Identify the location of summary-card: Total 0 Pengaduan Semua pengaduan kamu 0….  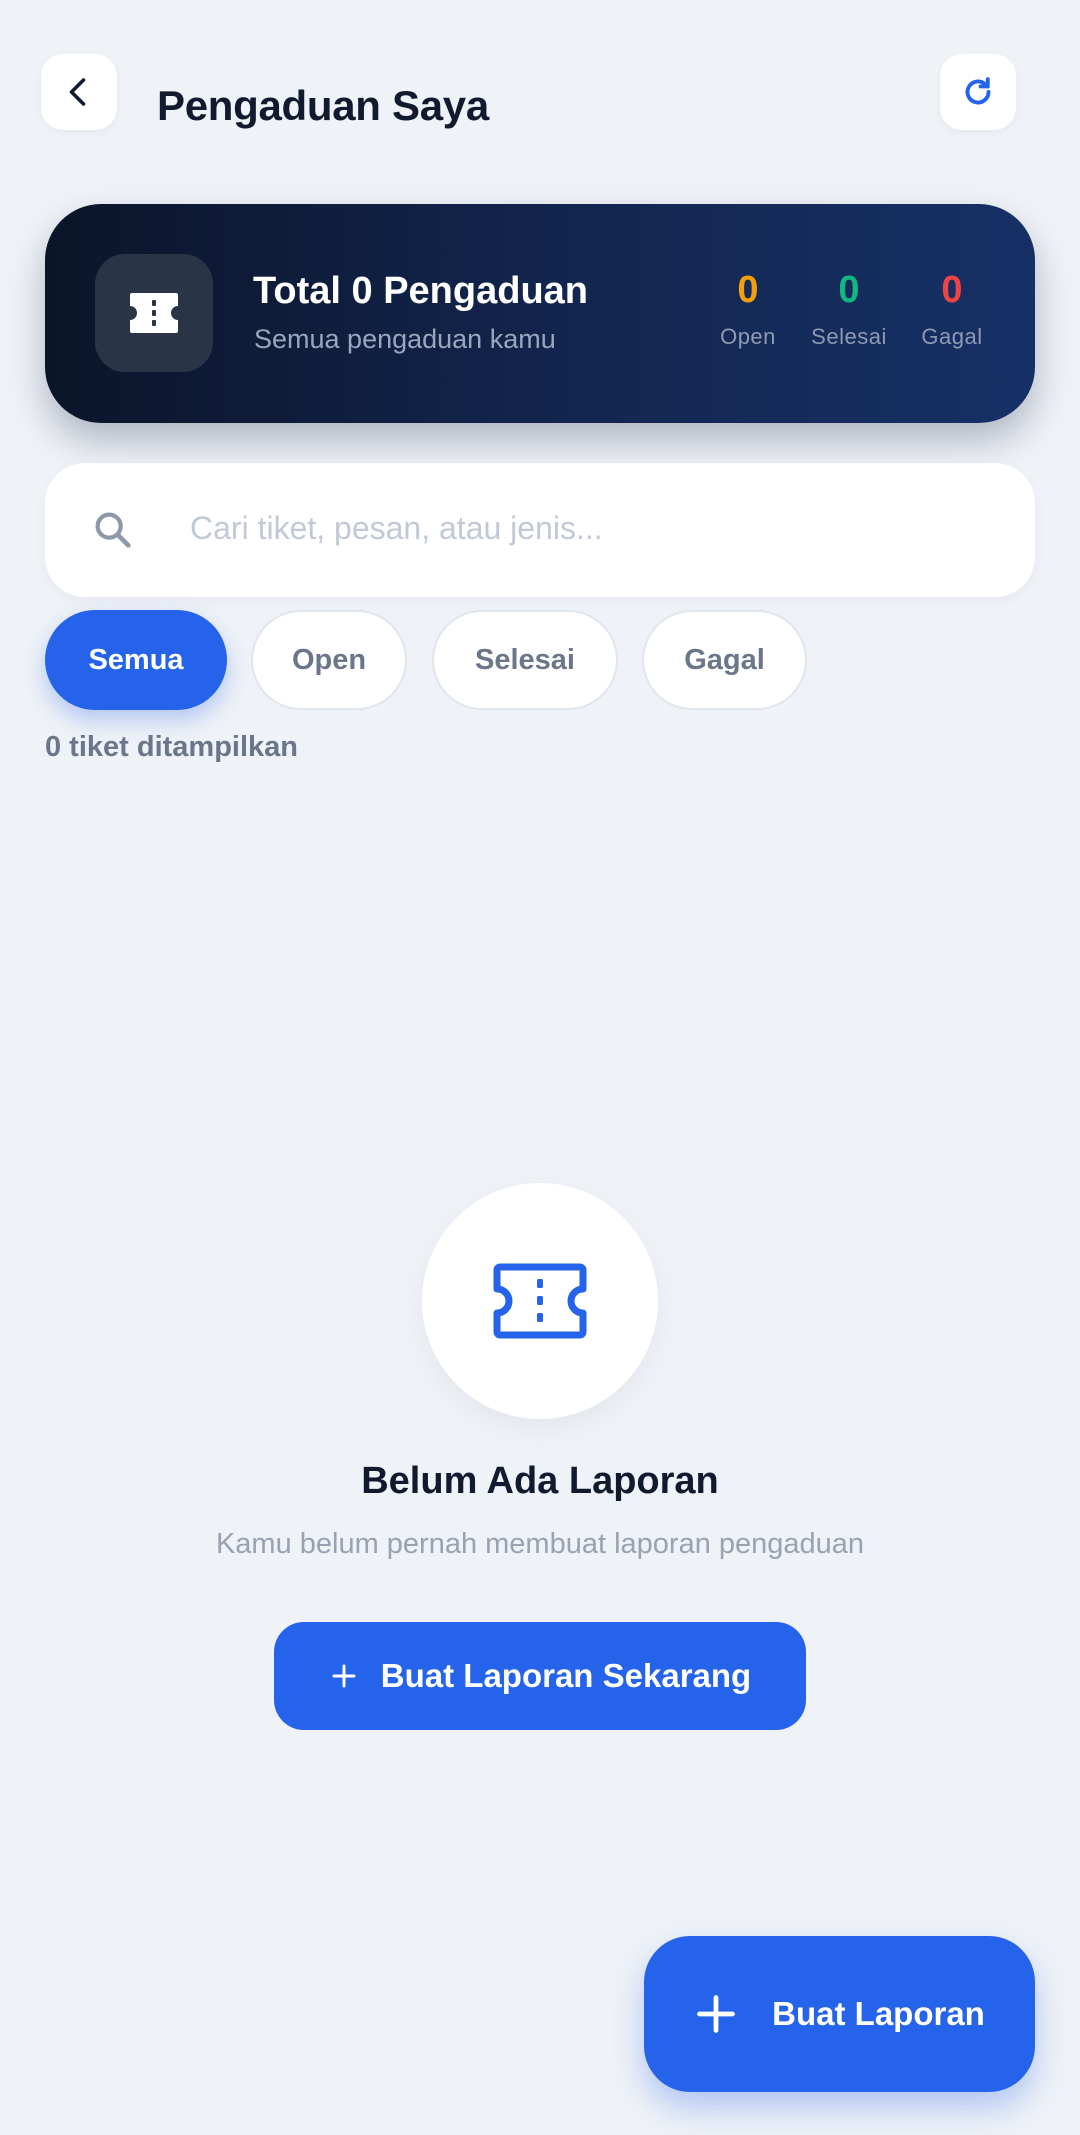
(540, 313).